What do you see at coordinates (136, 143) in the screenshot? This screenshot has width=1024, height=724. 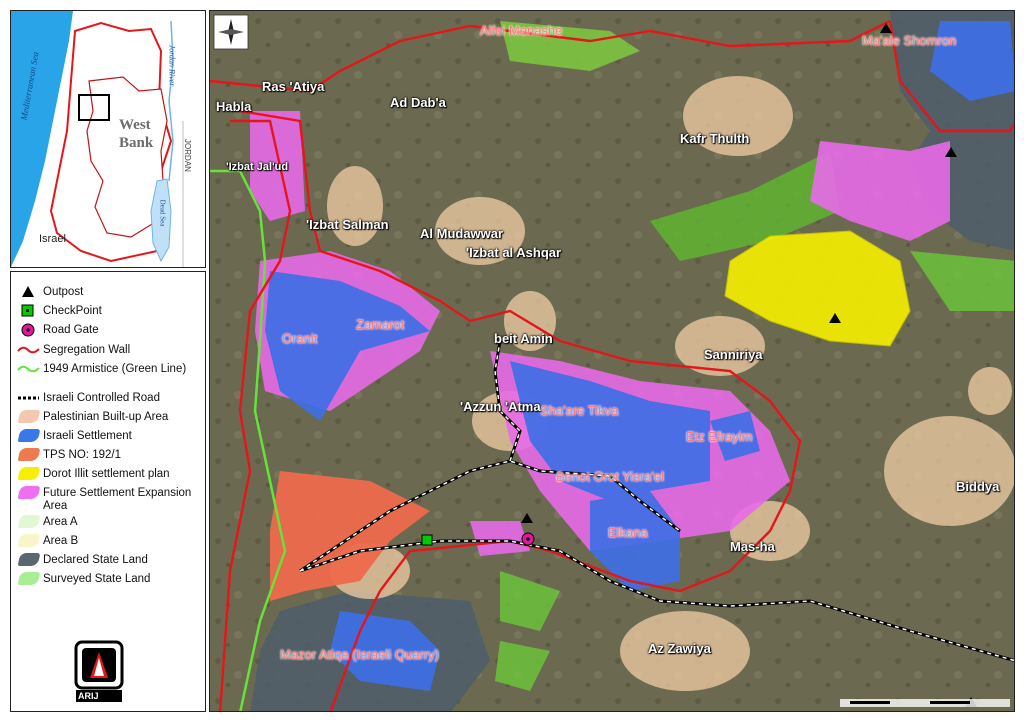 I see `west-bank-label-line2: Bank` at bounding box center [136, 143].